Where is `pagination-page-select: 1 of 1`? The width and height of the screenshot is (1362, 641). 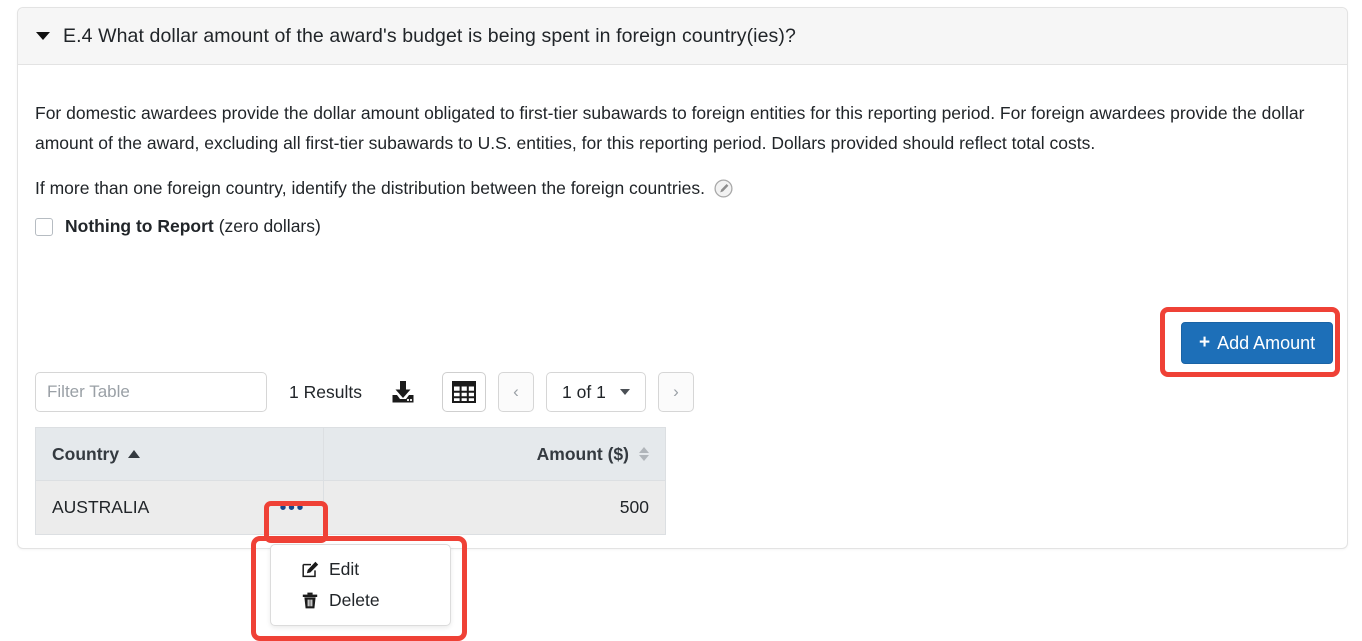
pagination-page-select: 1 of 1 is located at coordinates (595, 392).